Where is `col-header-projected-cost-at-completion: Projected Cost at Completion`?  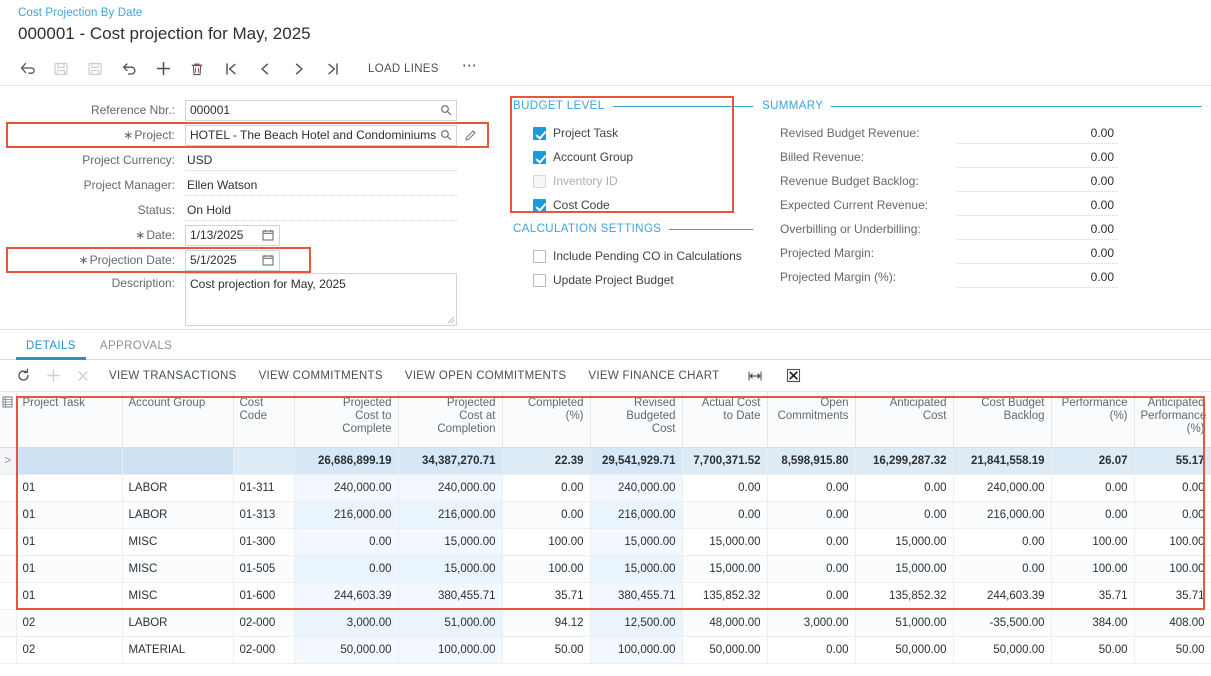 col-header-projected-cost-at-completion: Projected Cost at Completion is located at coordinates (450, 420).